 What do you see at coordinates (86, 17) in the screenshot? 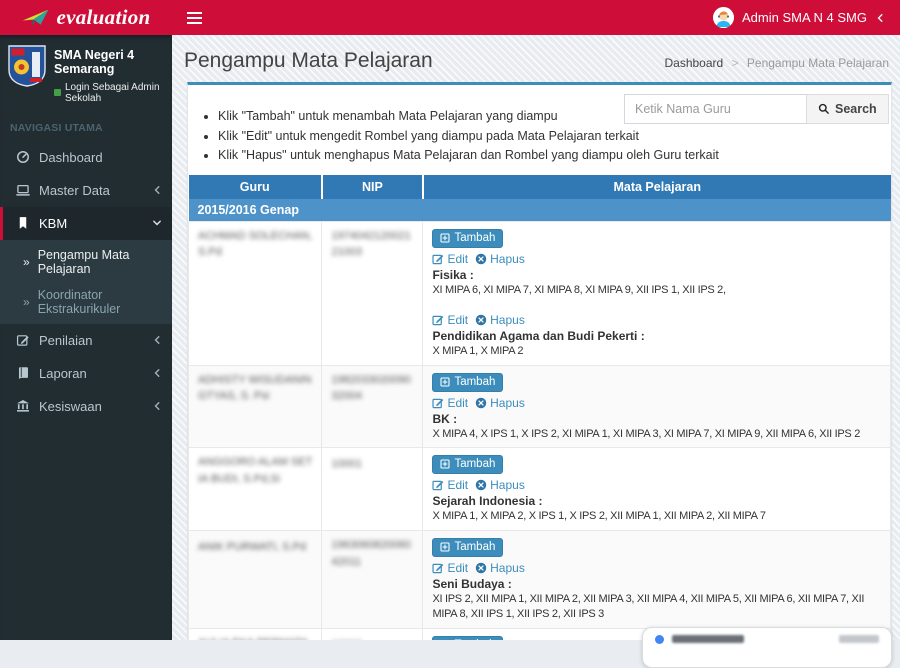
I see `app-logo: evaluation` at bounding box center [86, 17].